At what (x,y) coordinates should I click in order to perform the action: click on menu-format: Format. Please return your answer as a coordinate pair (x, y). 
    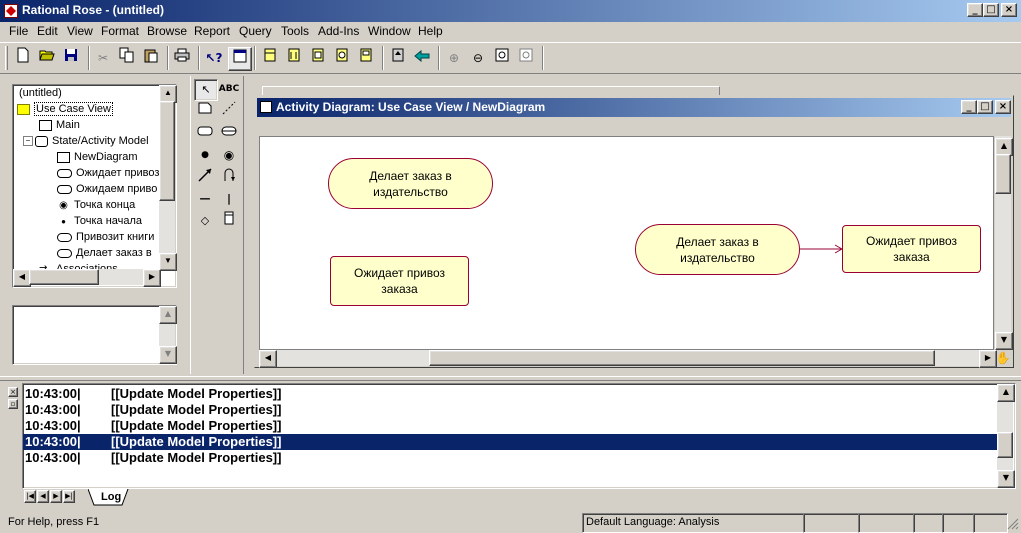
    Looking at the image, I should click on (120, 31).